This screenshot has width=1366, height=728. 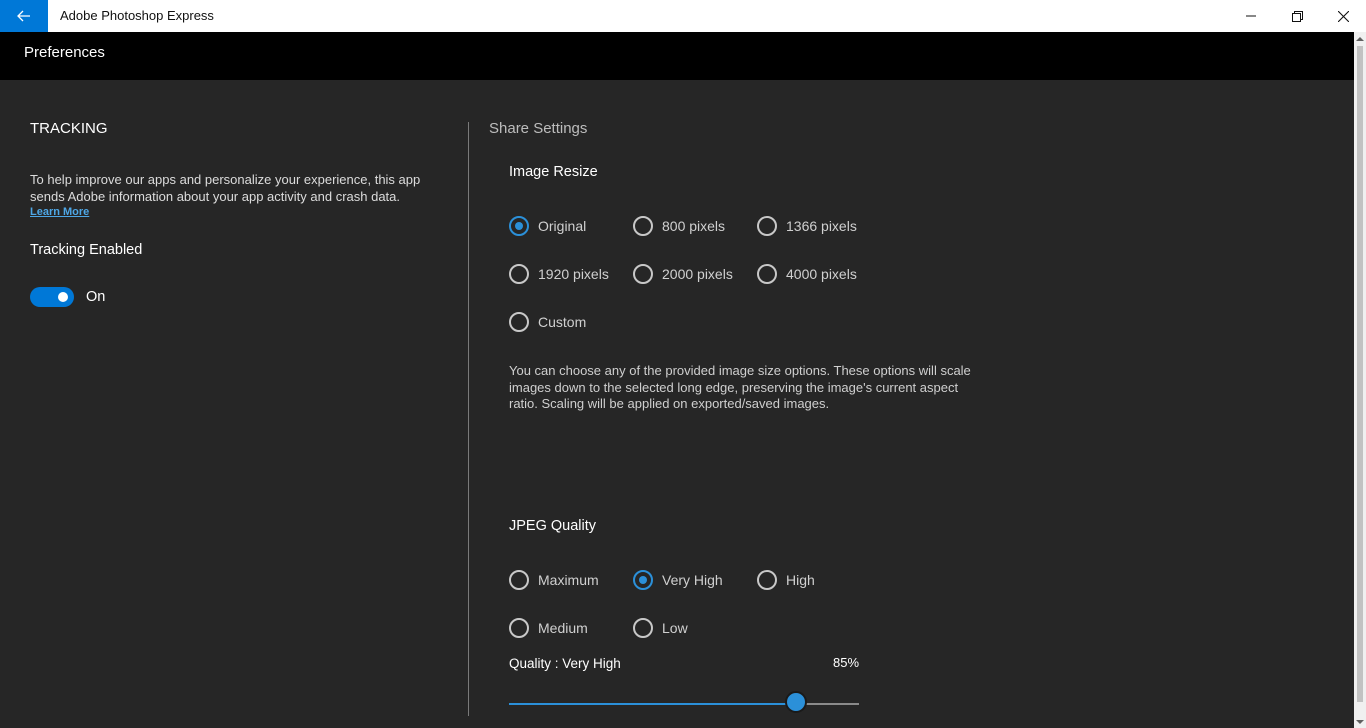 What do you see at coordinates (677, 56) in the screenshot?
I see `preferences-header: Preferences` at bounding box center [677, 56].